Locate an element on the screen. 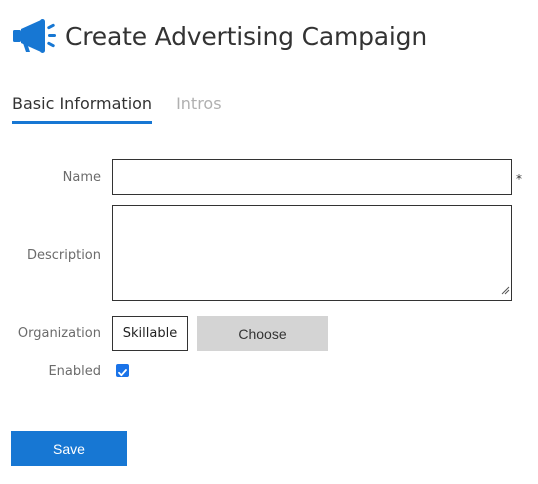  choose-organization-button: Choose is located at coordinates (262, 333).